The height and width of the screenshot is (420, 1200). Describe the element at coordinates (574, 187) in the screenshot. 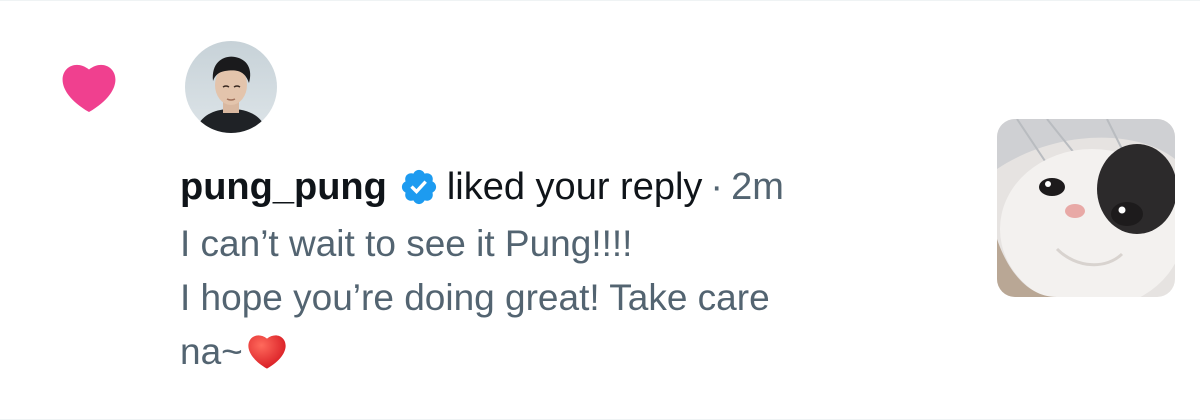

I see `action-text: liked your reply` at that location.